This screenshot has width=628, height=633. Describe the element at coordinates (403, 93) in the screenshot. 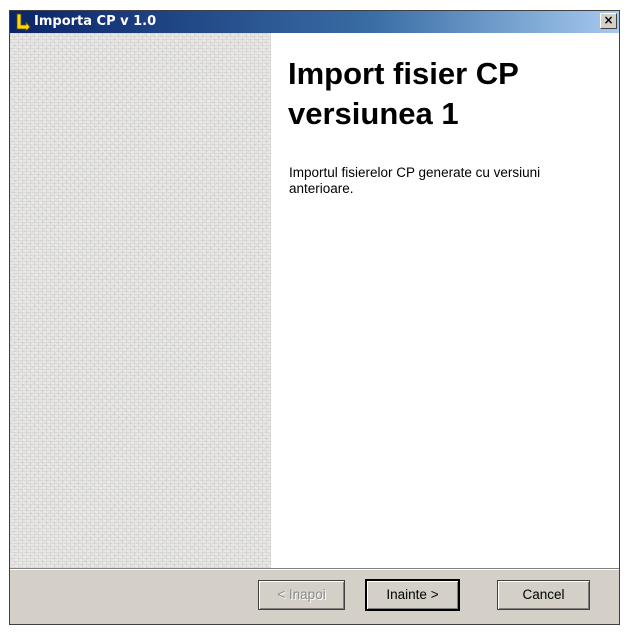

I see `page-title: Import fisier CP versiunea 1` at that location.